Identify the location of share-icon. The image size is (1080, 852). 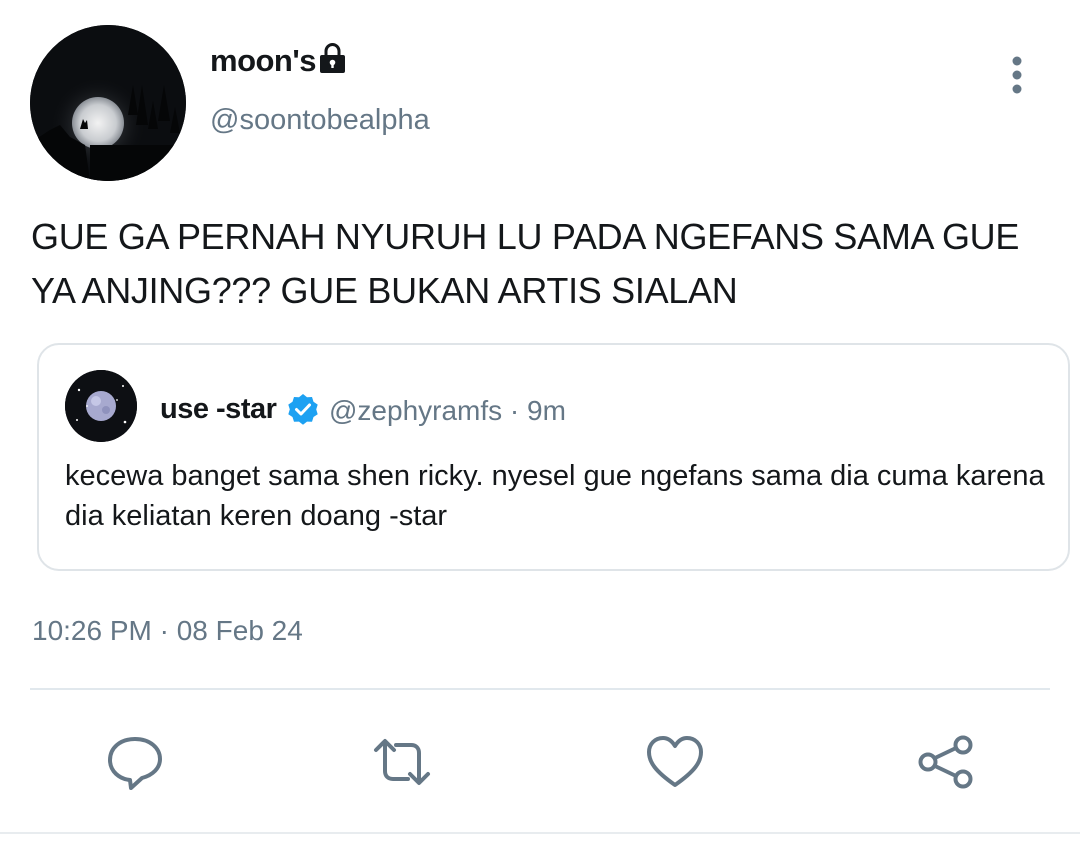
(945, 762).